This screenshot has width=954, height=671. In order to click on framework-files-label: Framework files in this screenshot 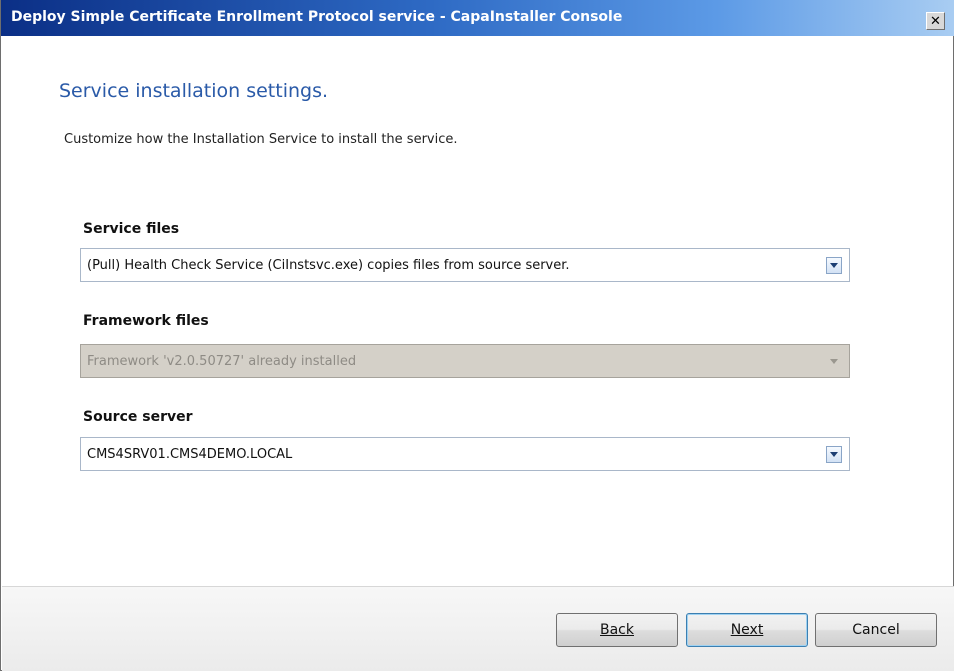, I will do `click(146, 321)`.